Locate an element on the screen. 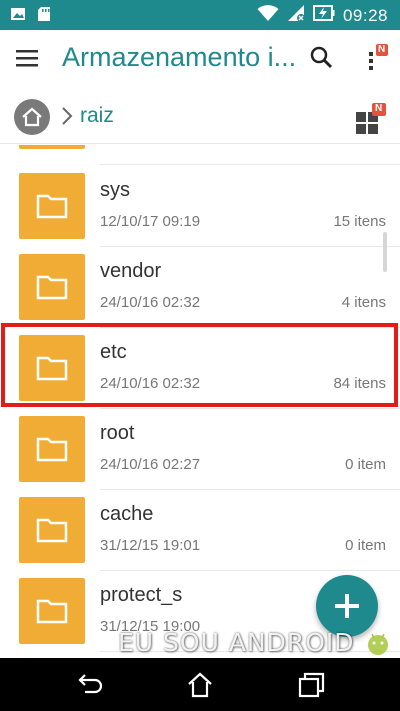  list-item is located at coordinates (200, 150).